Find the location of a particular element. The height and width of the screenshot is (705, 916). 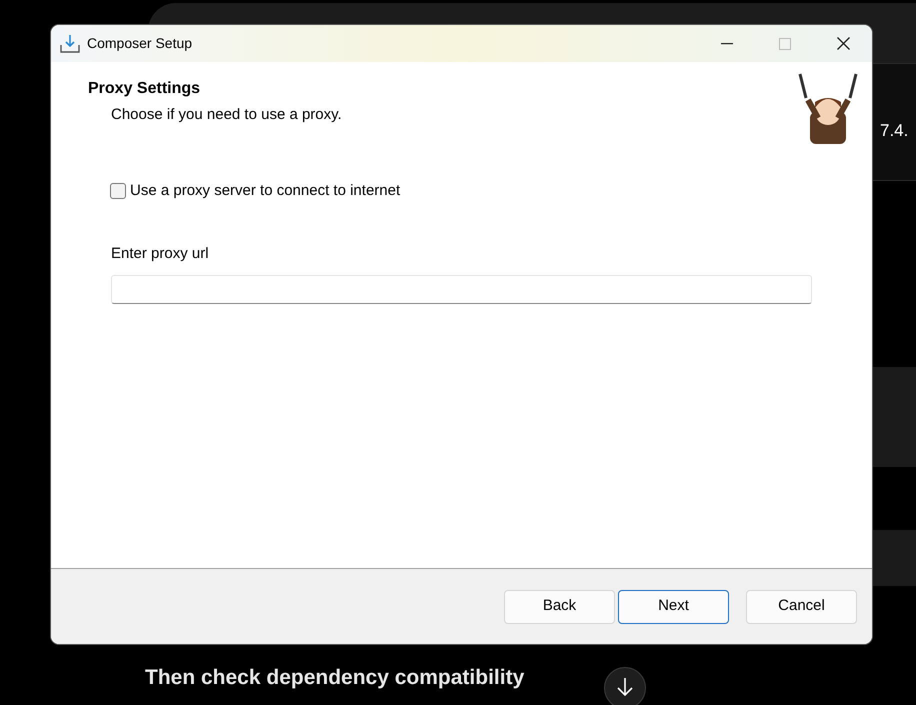

dialog-button: Back is located at coordinates (559, 607).